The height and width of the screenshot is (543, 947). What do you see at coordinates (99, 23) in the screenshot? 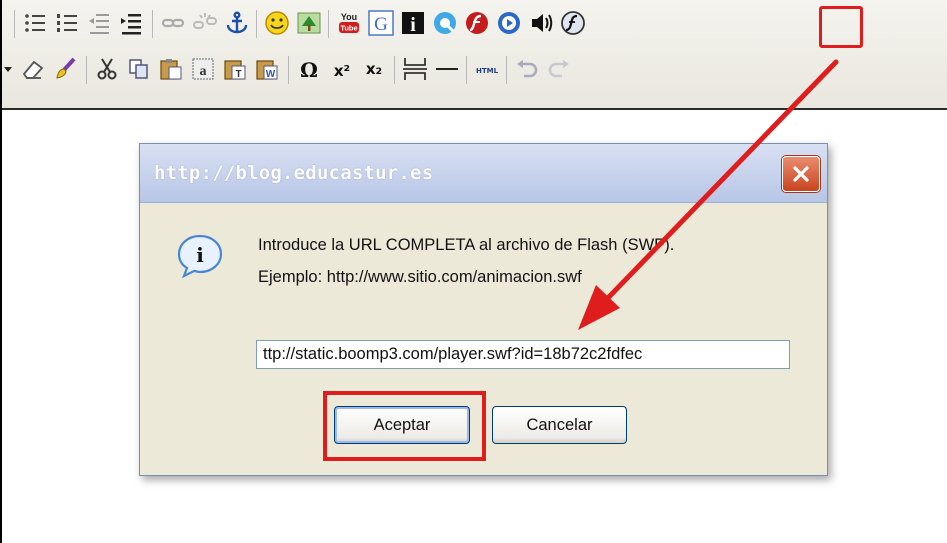
I see `outdent-icon` at bounding box center [99, 23].